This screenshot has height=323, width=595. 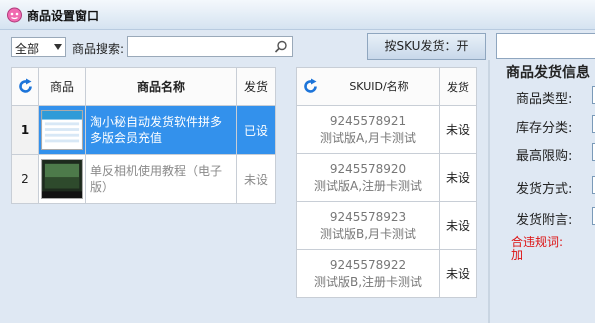 I want to click on row-index: 1, so click(x=25, y=130).